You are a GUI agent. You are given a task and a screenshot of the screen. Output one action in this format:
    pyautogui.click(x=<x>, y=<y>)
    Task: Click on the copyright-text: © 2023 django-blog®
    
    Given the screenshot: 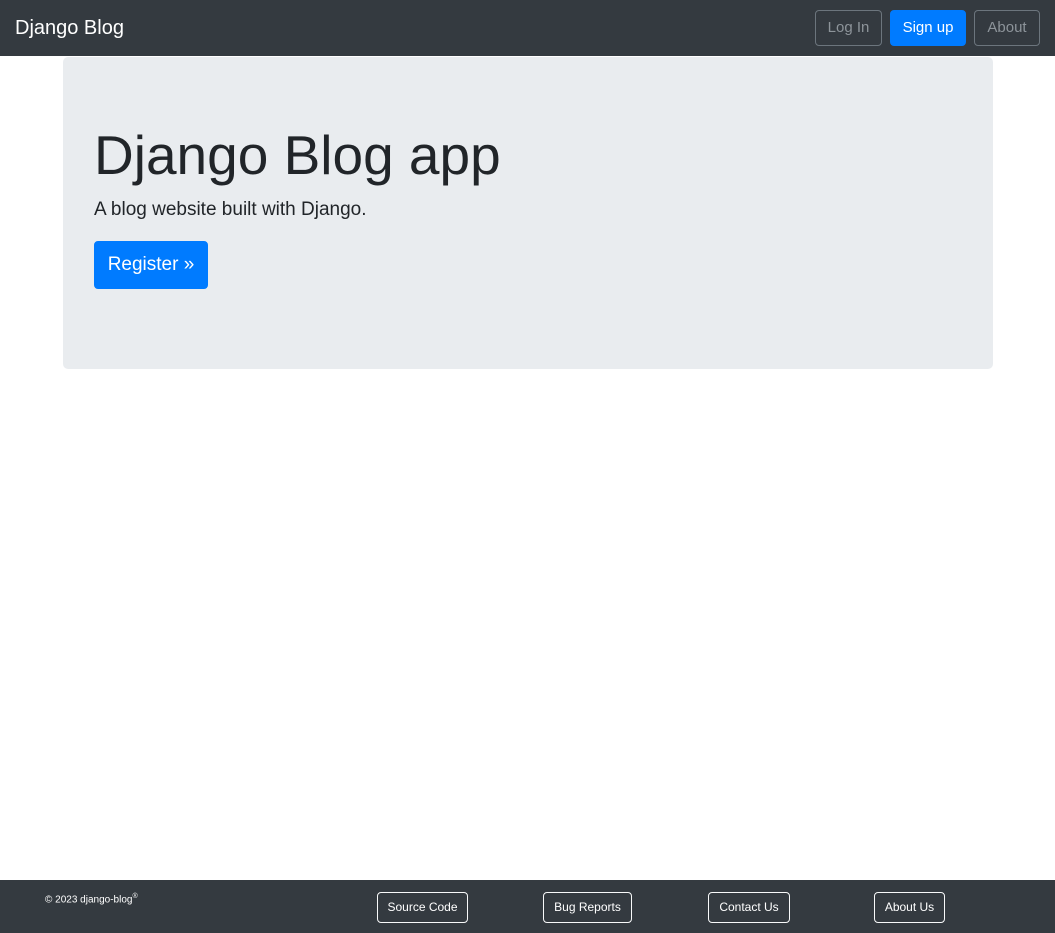 What is the action you would take?
    pyautogui.click(x=91, y=898)
    